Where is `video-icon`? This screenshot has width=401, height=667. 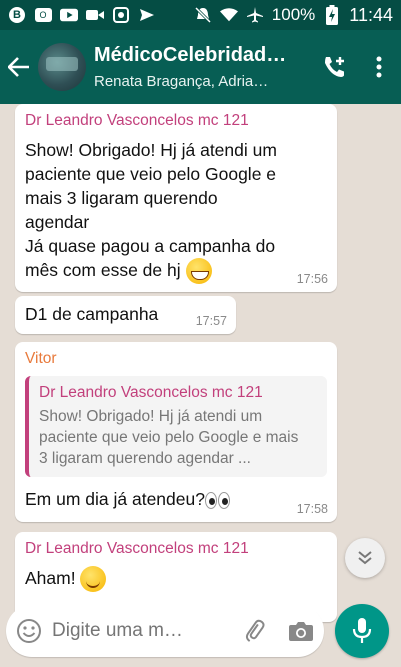
video-icon is located at coordinates (95, 15).